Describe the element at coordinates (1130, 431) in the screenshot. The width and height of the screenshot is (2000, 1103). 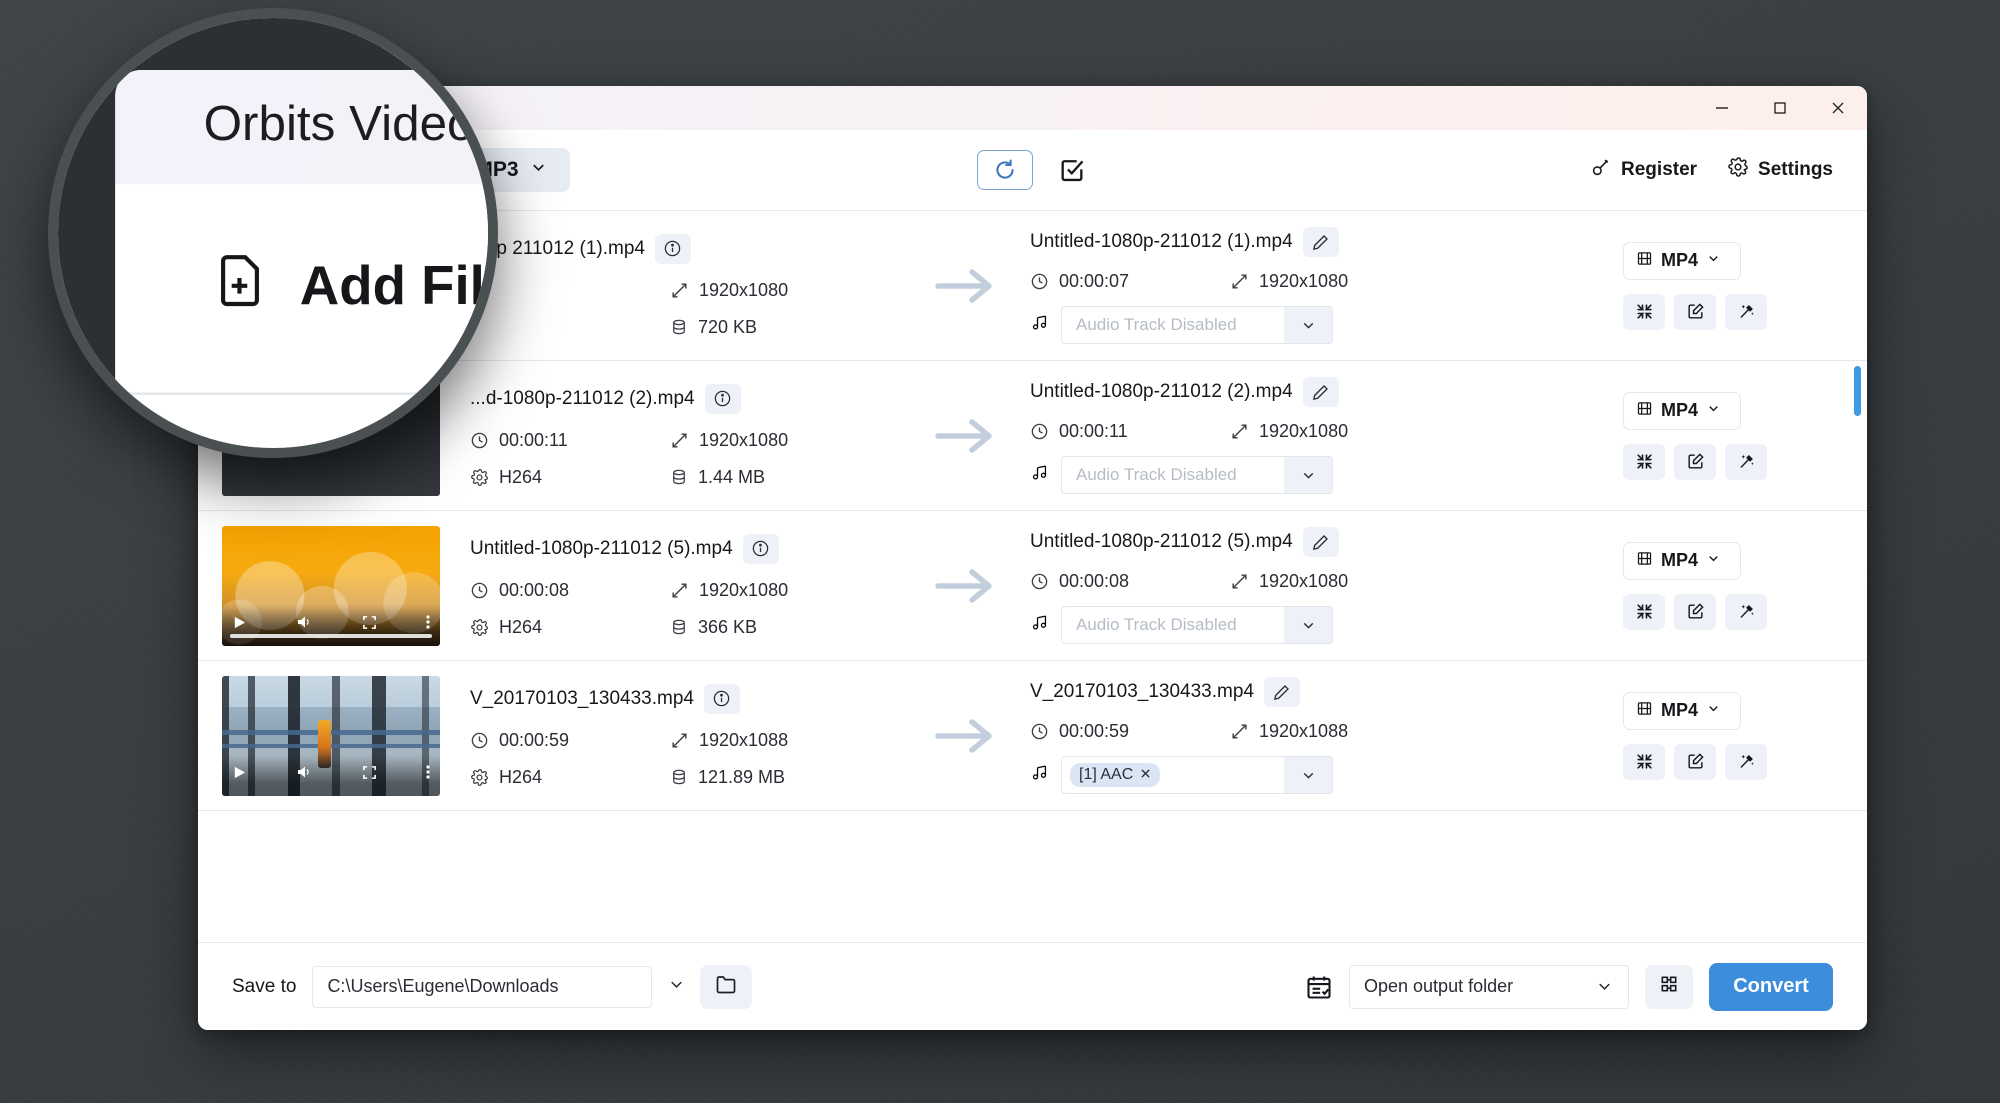
I see `destination-duration: 00:00:11` at that location.